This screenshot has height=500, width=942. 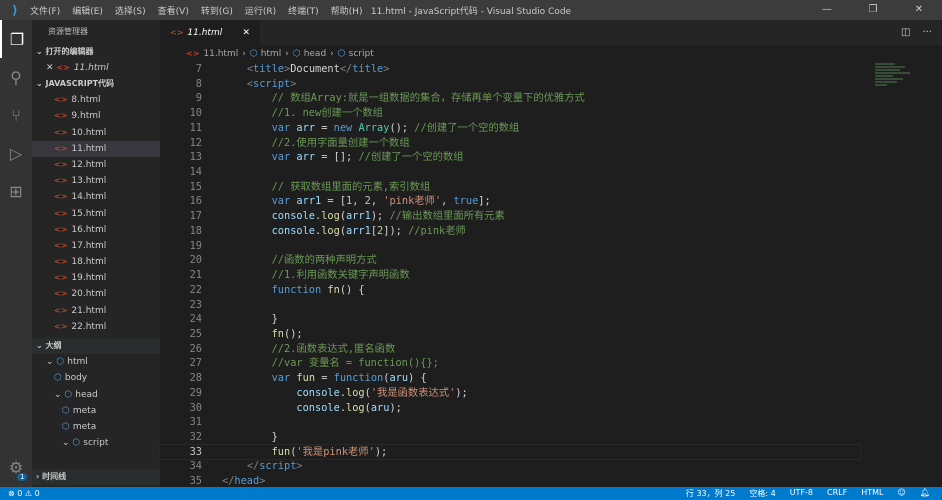 What do you see at coordinates (96, 278) in the screenshot?
I see `file-item: <> 19.html` at bounding box center [96, 278].